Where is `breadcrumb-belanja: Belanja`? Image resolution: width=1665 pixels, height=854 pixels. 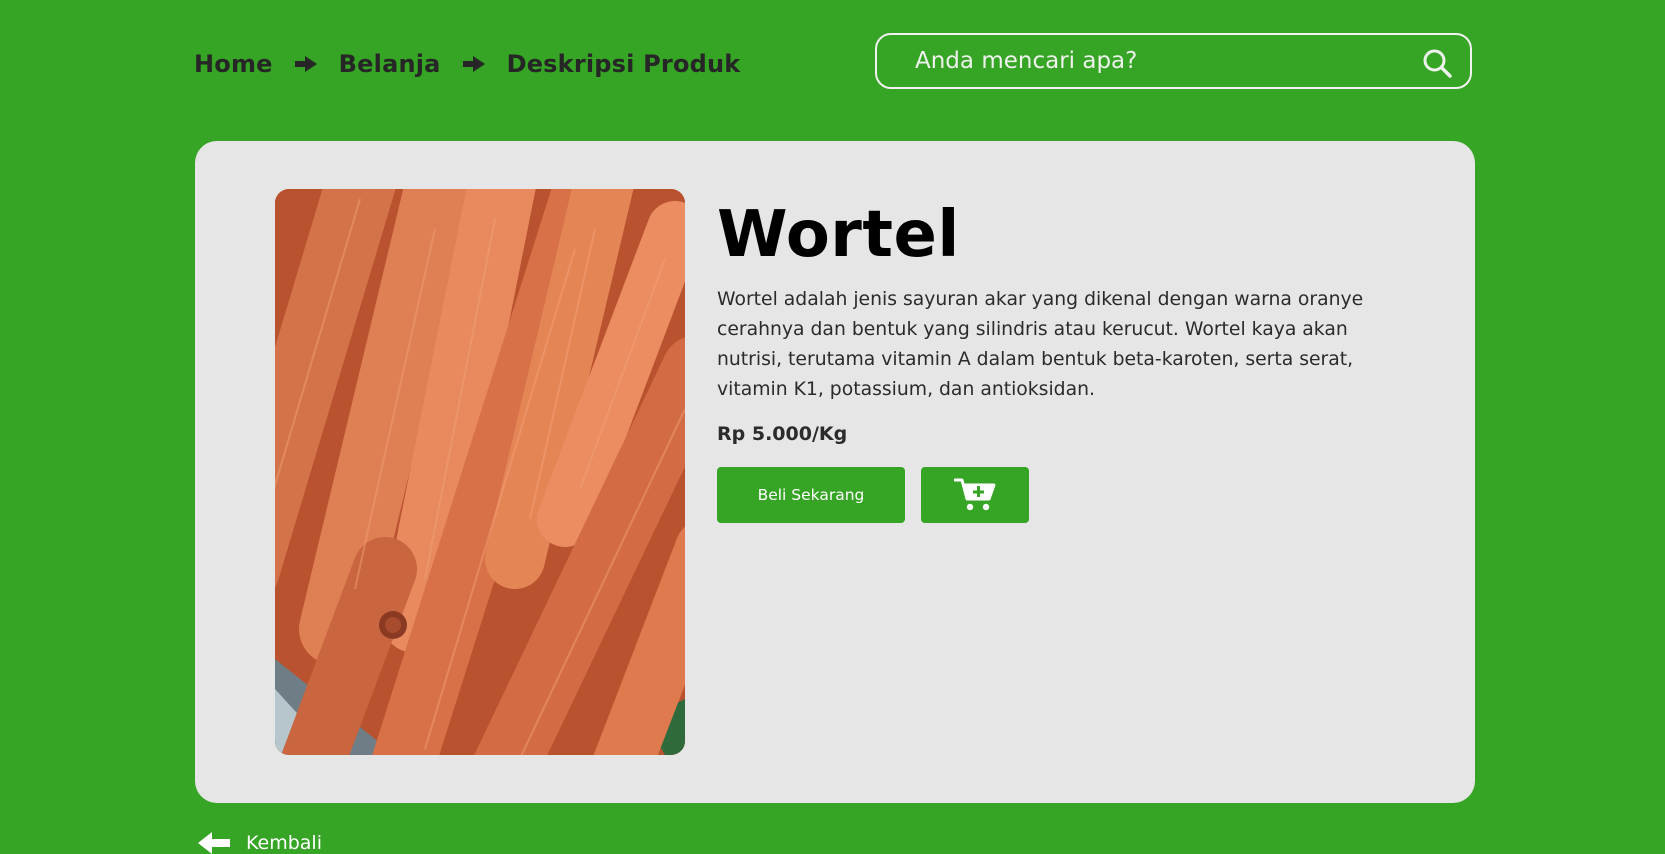
breadcrumb-belanja: Belanja is located at coordinates (390, 64).